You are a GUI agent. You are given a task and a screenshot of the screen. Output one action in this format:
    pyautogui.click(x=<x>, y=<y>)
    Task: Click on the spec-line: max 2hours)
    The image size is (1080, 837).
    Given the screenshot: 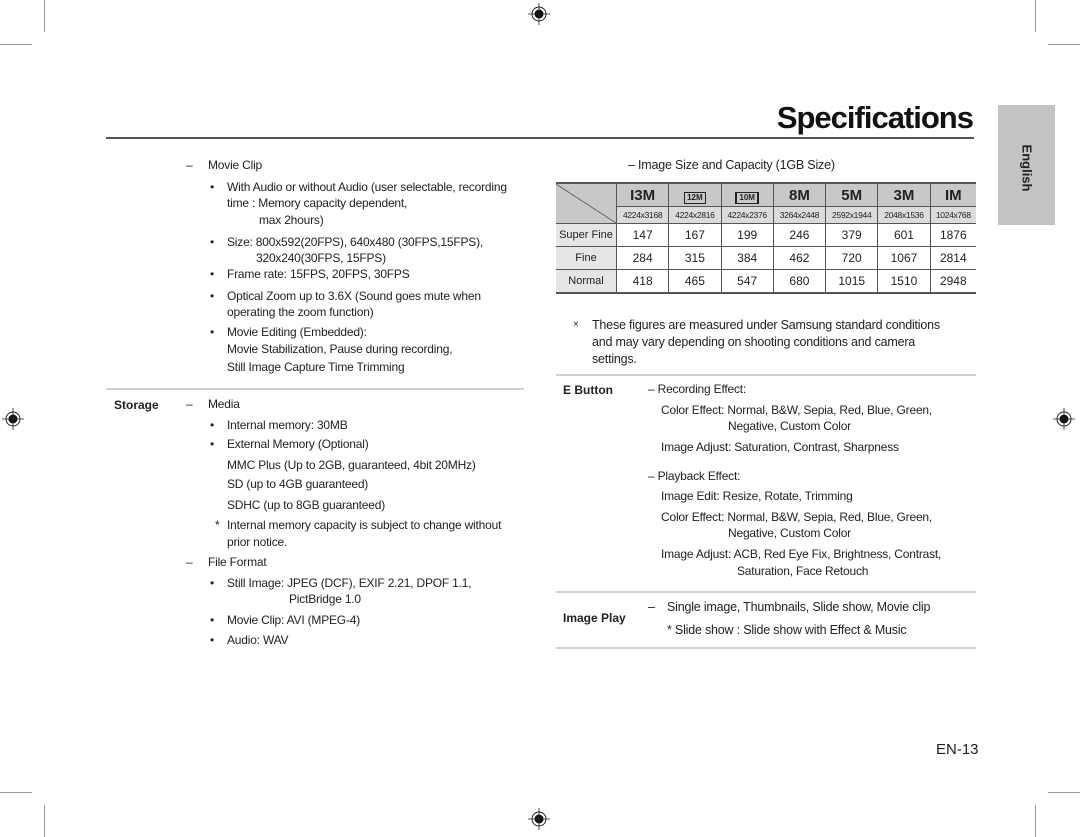 What is the action you would take?
    pyautogui.click(x=291, y=220)
    